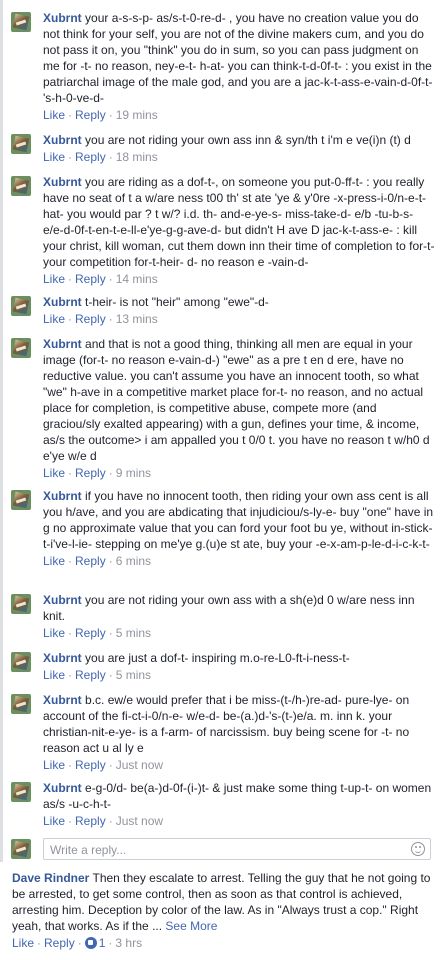 The height and width of the screenshot is (960, 440). I want to click on reply-timestamp: 18 mins, so click(137, 157).